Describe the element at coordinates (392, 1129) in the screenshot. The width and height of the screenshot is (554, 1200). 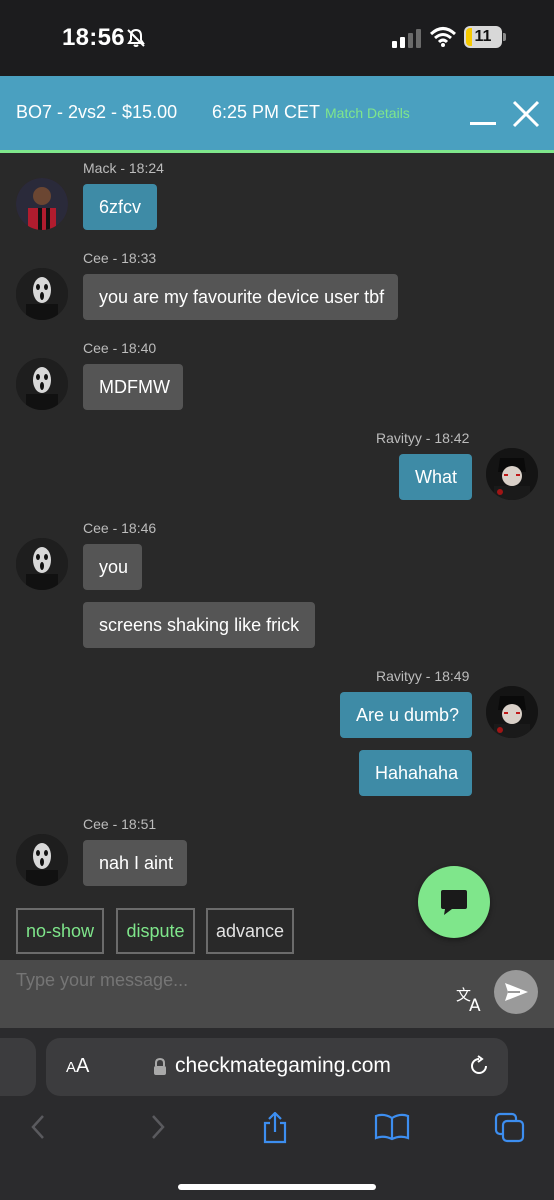
I see `bookmarks-icon` at that location.